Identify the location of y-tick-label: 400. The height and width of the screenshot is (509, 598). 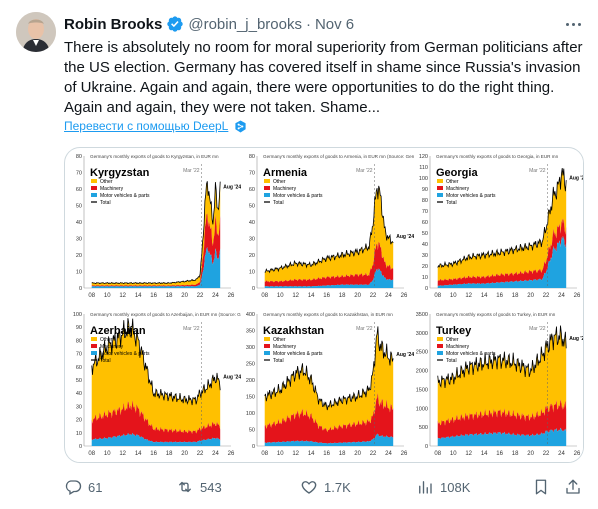
(250, 315).